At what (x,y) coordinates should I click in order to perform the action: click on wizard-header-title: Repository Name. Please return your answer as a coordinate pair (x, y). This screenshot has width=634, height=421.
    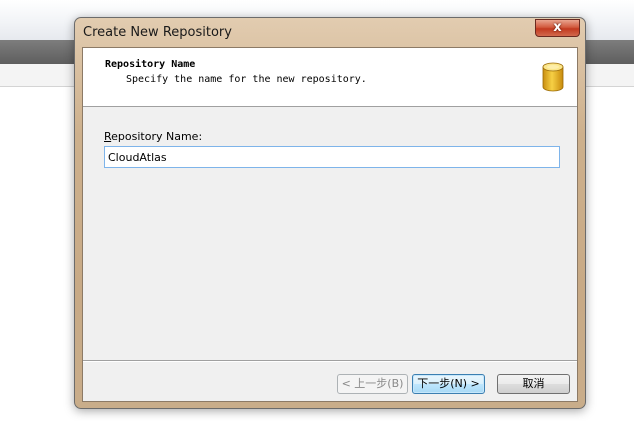
    Looking at the image, I should click on (150, 64).